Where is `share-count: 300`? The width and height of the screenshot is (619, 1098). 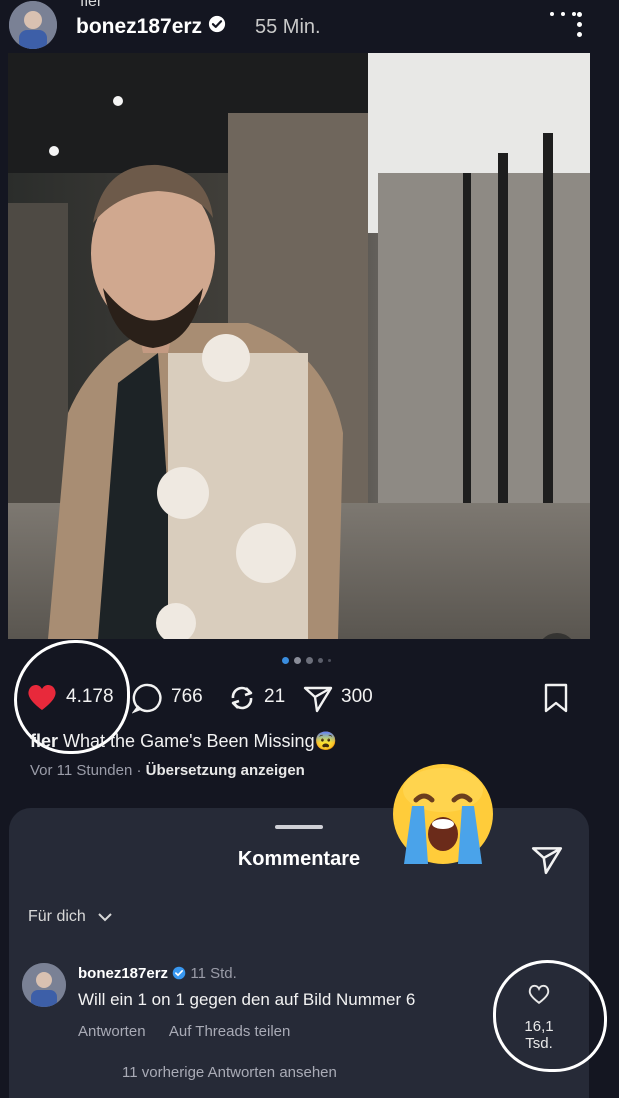
share-count: 300 is located at coordinates (357, 696).